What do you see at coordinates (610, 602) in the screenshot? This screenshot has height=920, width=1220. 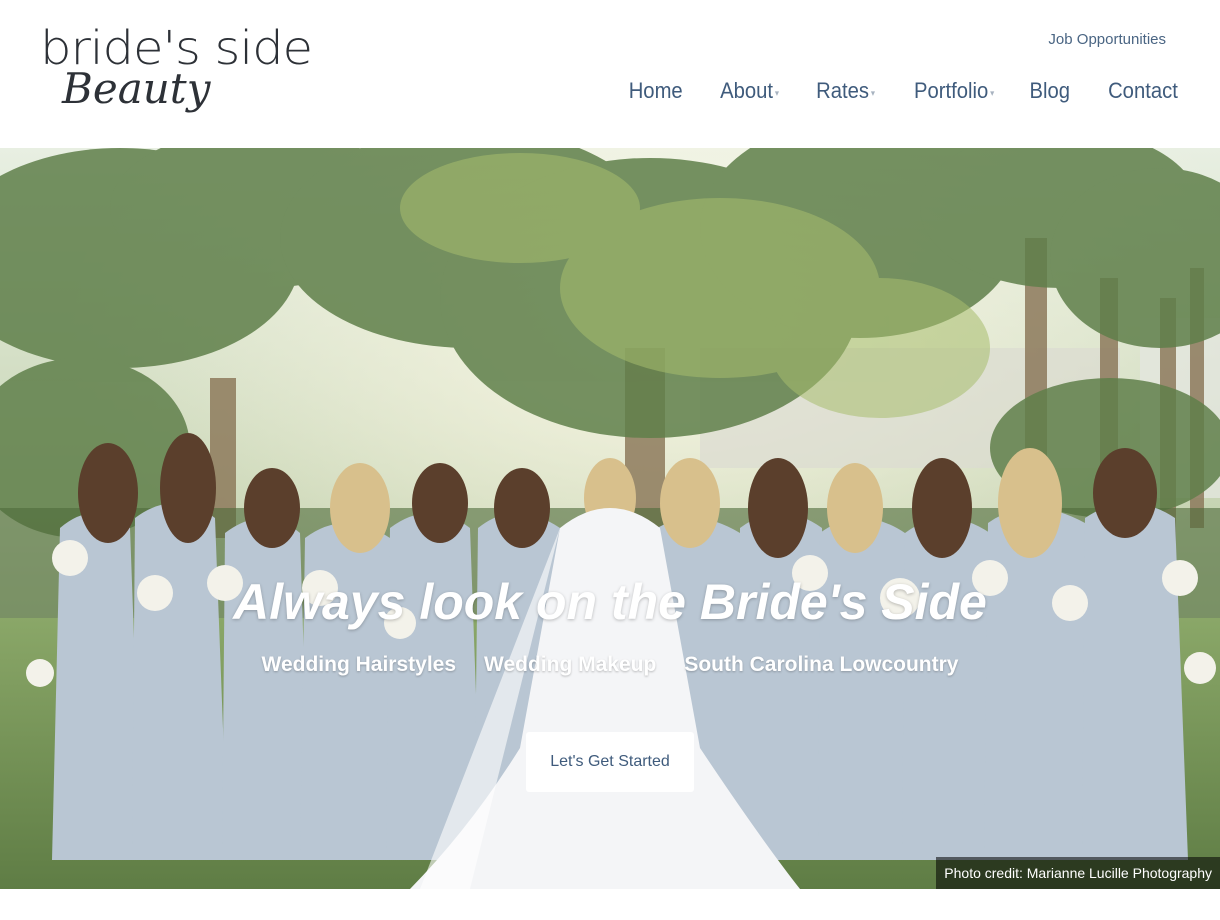 I see `hero-tagline: Always look on the Bride's Side` at bounding box center [610, 602].